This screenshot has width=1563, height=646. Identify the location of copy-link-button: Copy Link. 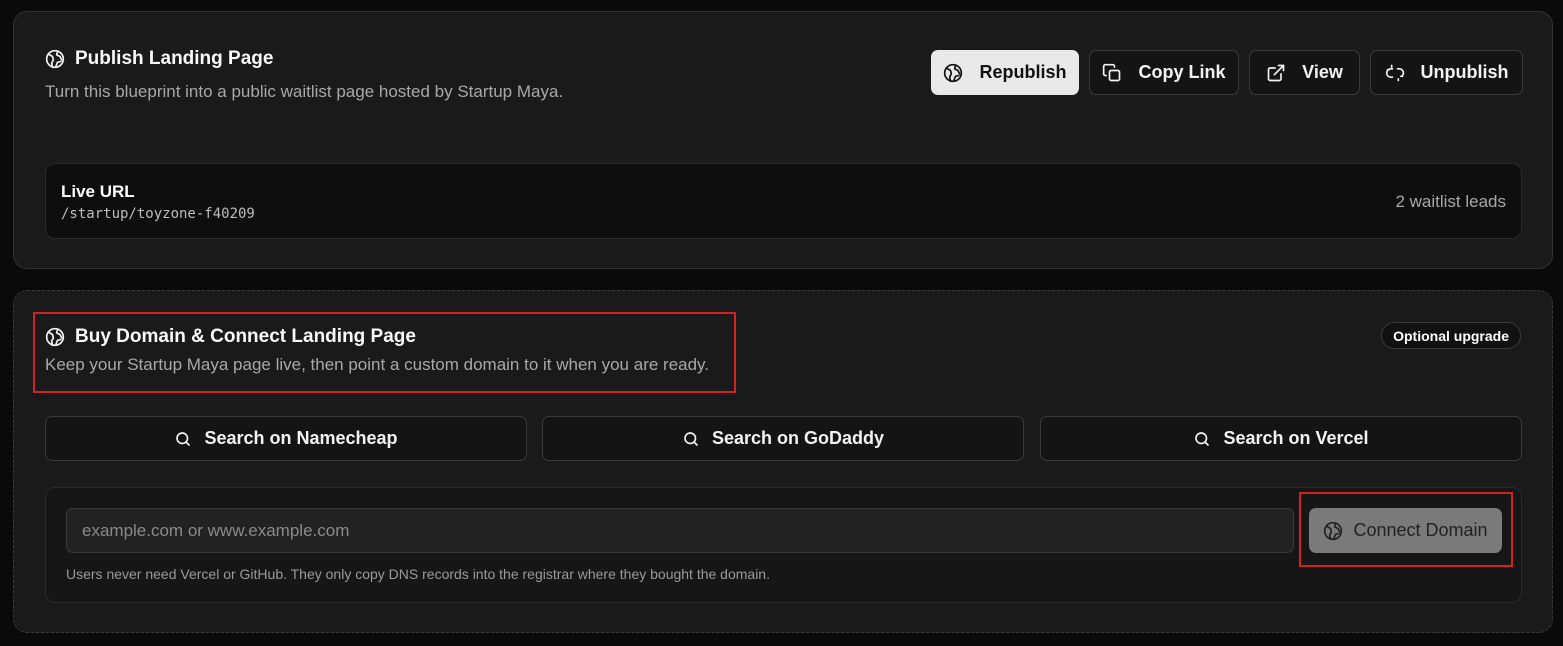
(1164, 72).